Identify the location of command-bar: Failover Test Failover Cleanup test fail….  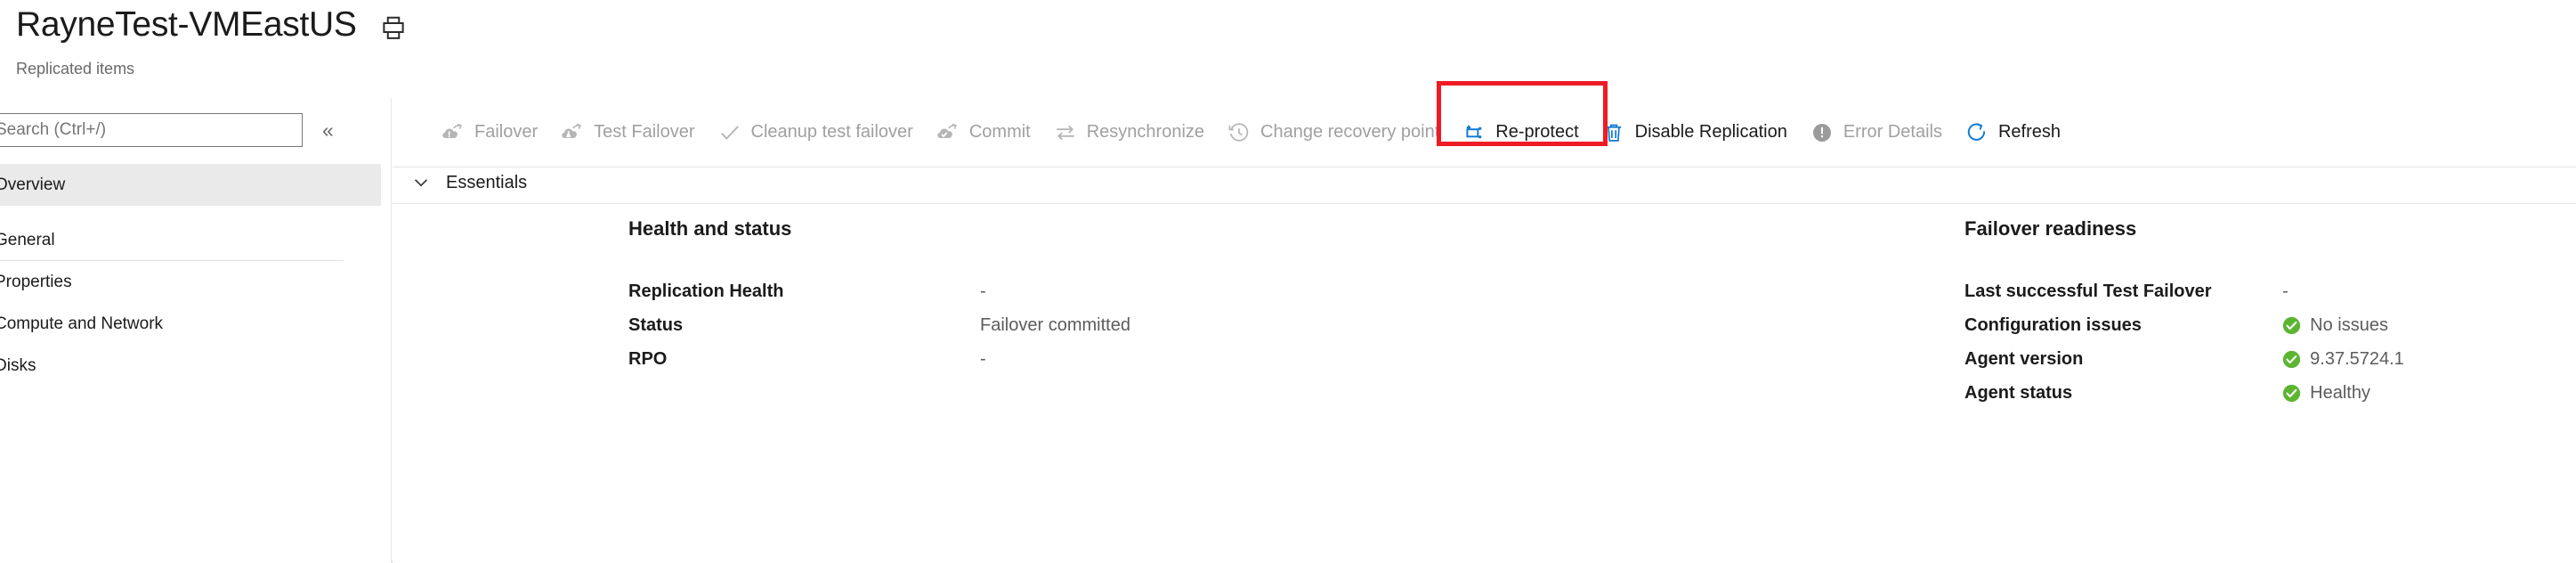
(1485, 123).